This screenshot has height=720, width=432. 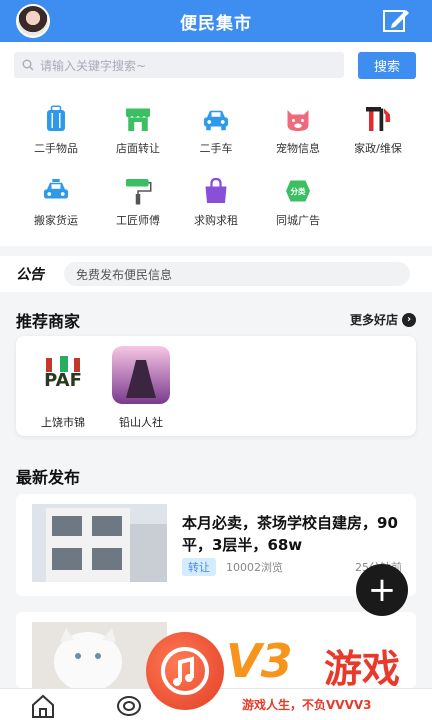 What do you see at coordinates (199, 567) in the screenshot?
I see `post-badge: 转让` at bounding box center [199, 567].